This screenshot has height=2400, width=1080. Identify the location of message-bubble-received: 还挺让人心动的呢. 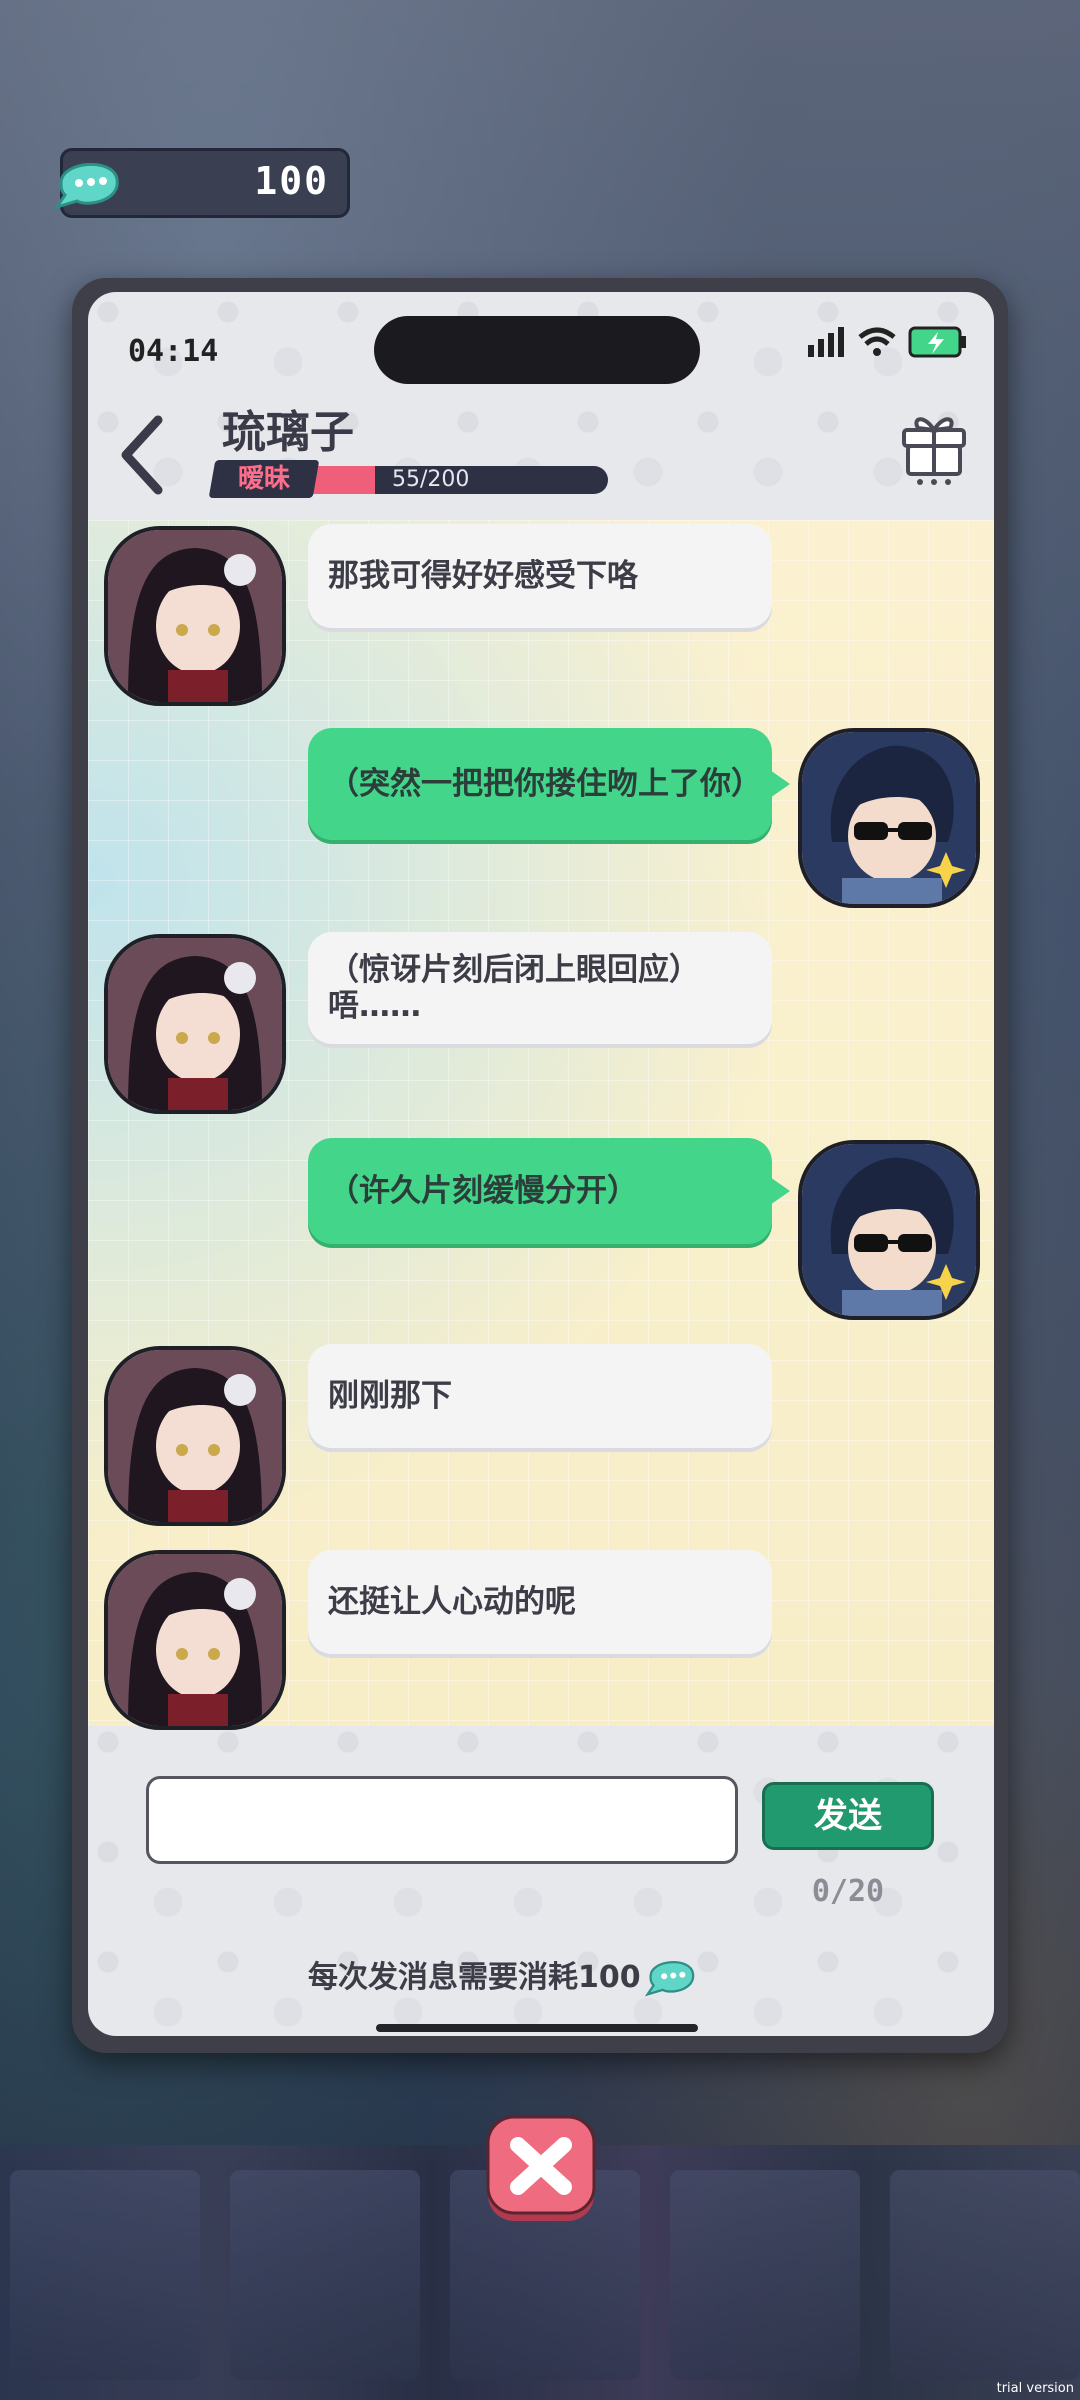
(540, 1602).